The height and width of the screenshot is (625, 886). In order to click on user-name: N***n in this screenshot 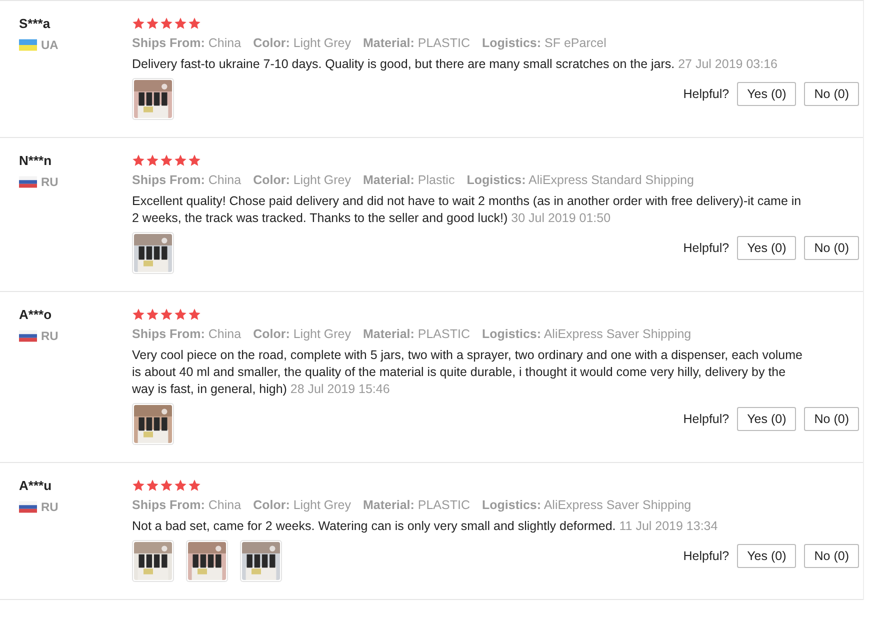, I will do `click(36, 160)`.